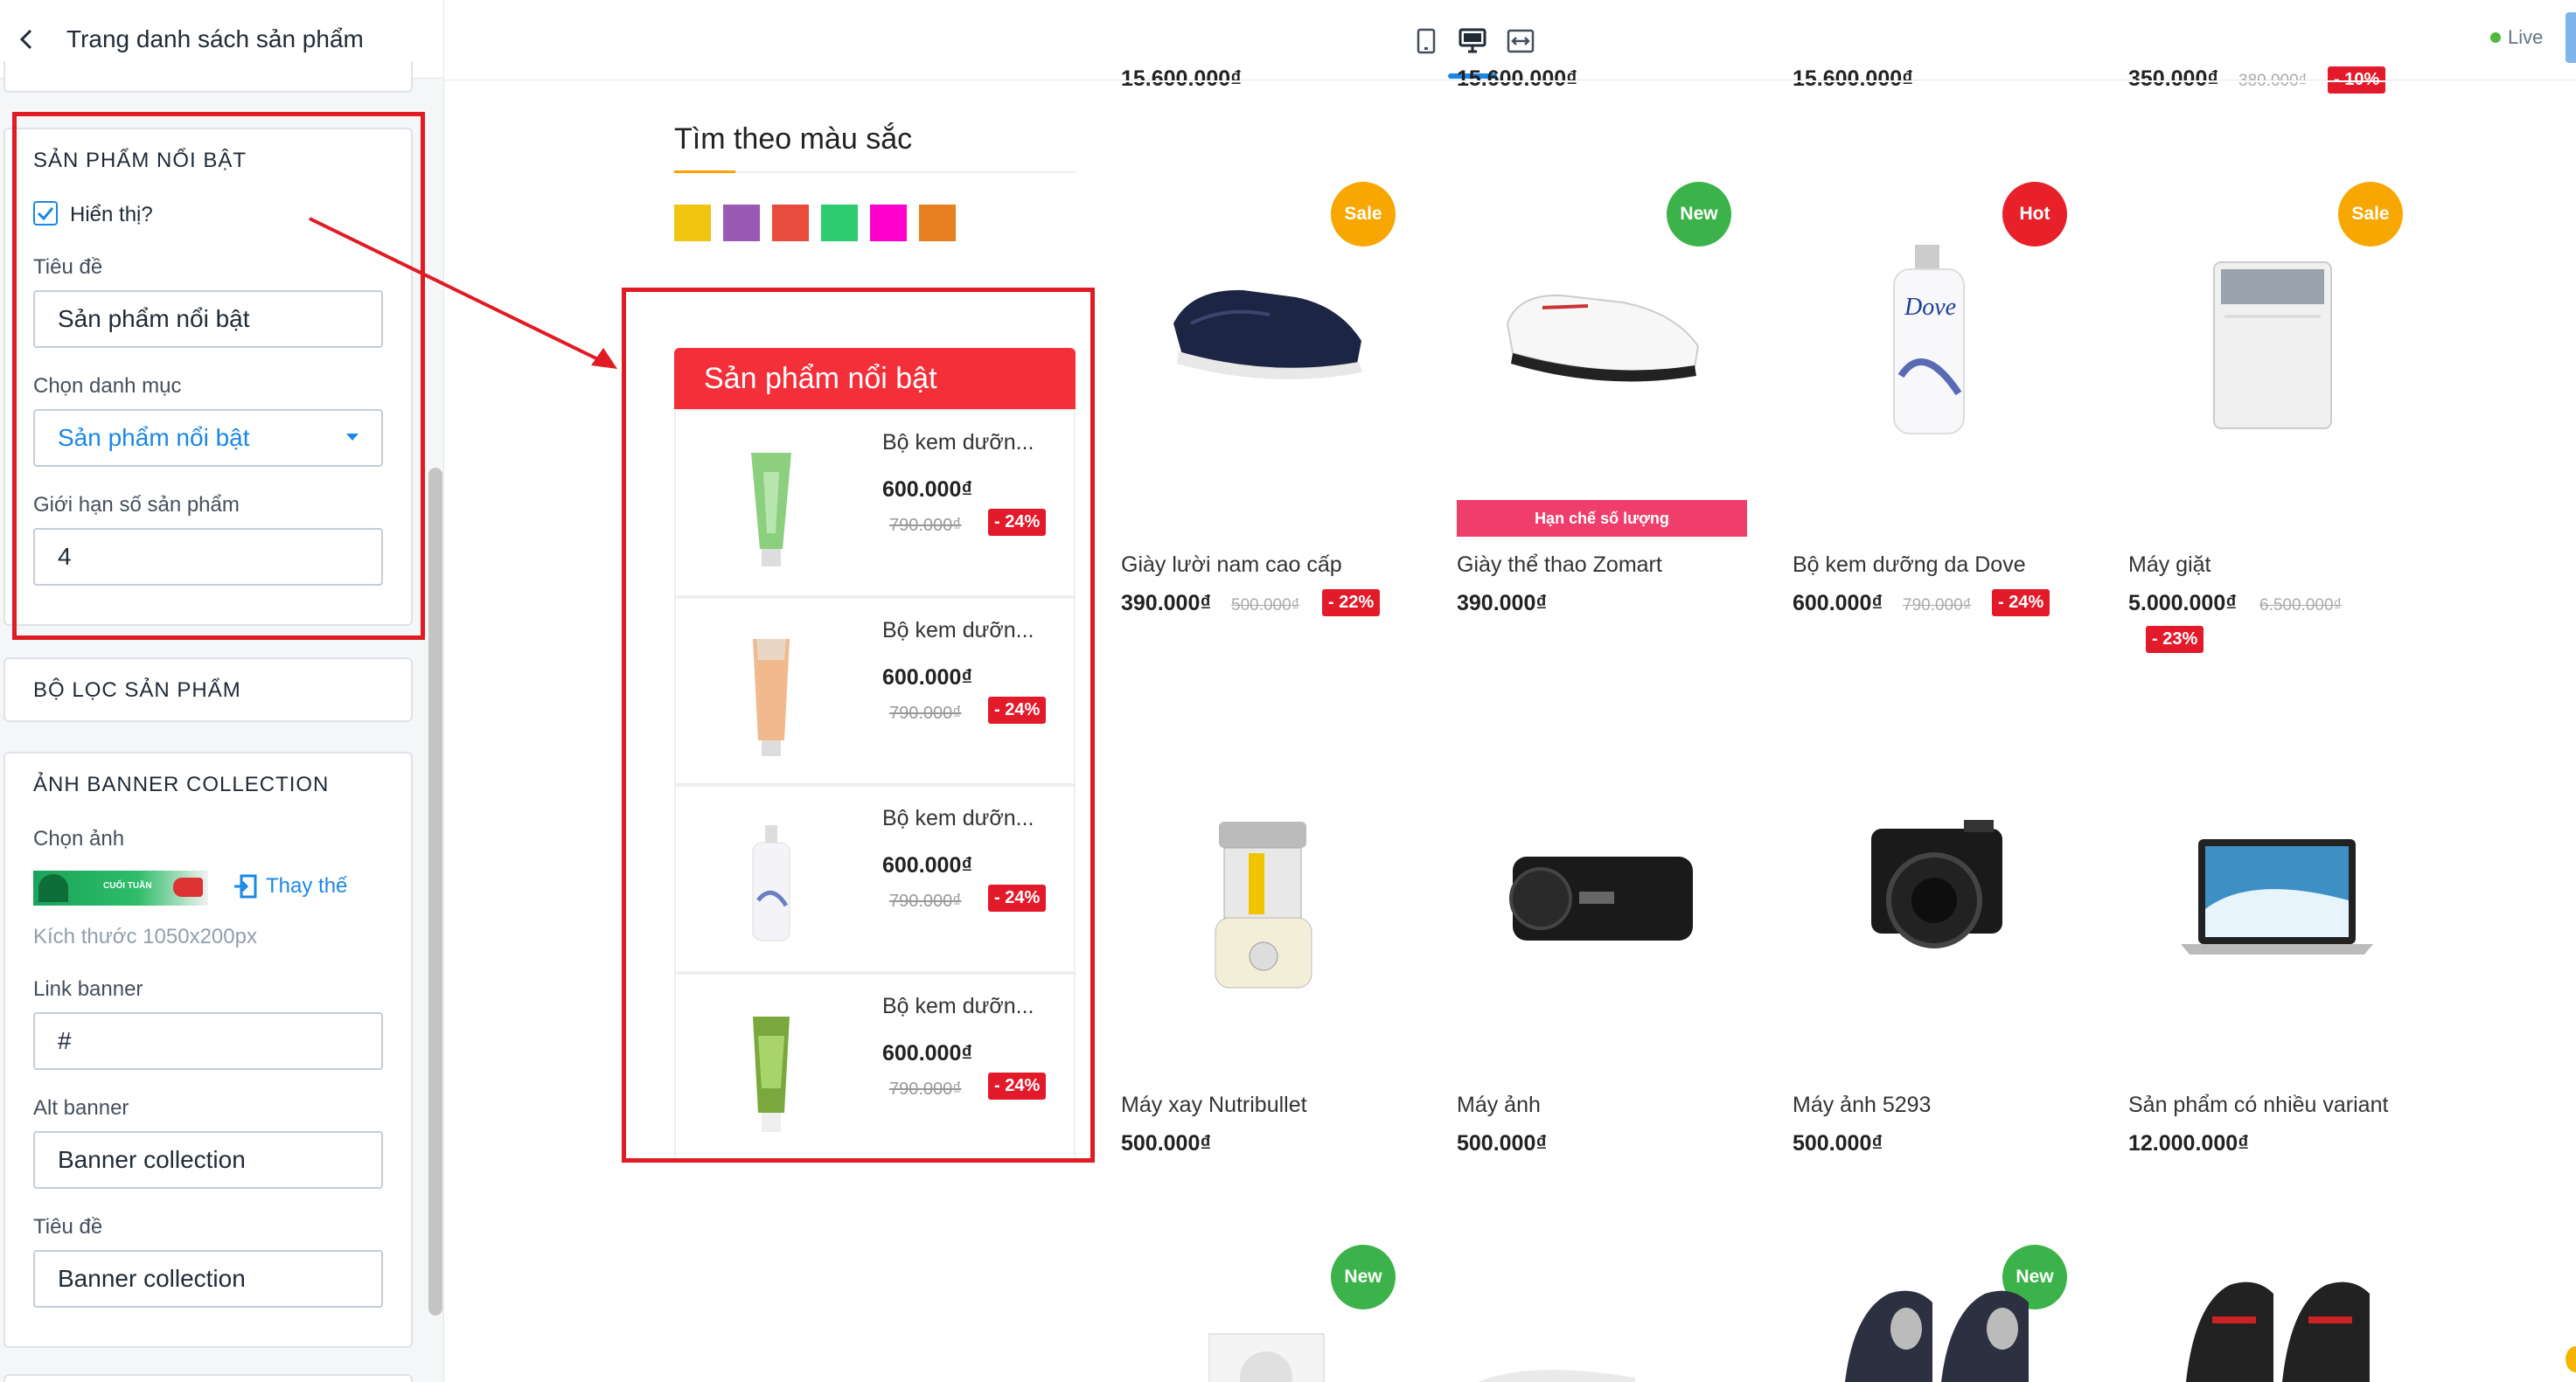 The width and height of the screenshot is (2576, 1382). I want to click on color-filter-title: Tìm theo màu sắc, so click(793, 139).